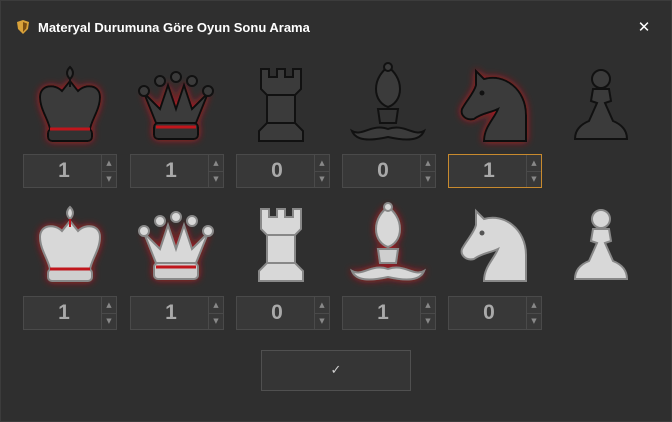 The width and height of the screenshot is (672, 422). What do you see at coordinates (70, 245) in the screenshot?
I see `white-king-icon` at bounding box center [70, 245].